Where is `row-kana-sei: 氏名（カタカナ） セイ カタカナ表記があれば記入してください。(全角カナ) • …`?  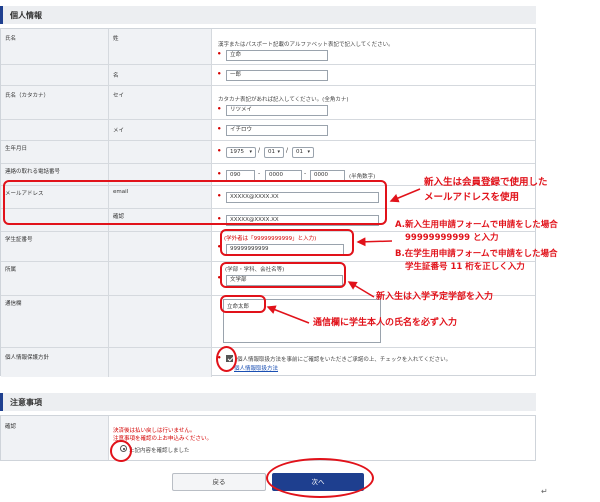 row-kana-sei: 氏名（カタカナ） セイ カタカナ表記があれば記入してください。(全角カナ) • … is located at coordinates (268, 103).